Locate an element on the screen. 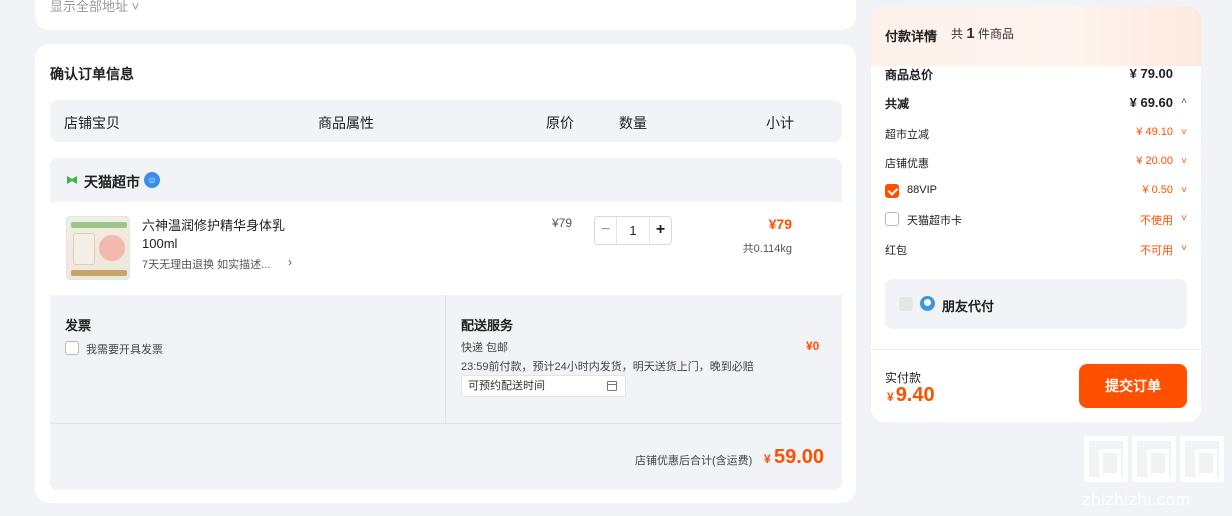  product-service-tags: 7天无理由退换 如实描述... › is located at coordinates (217, 263).